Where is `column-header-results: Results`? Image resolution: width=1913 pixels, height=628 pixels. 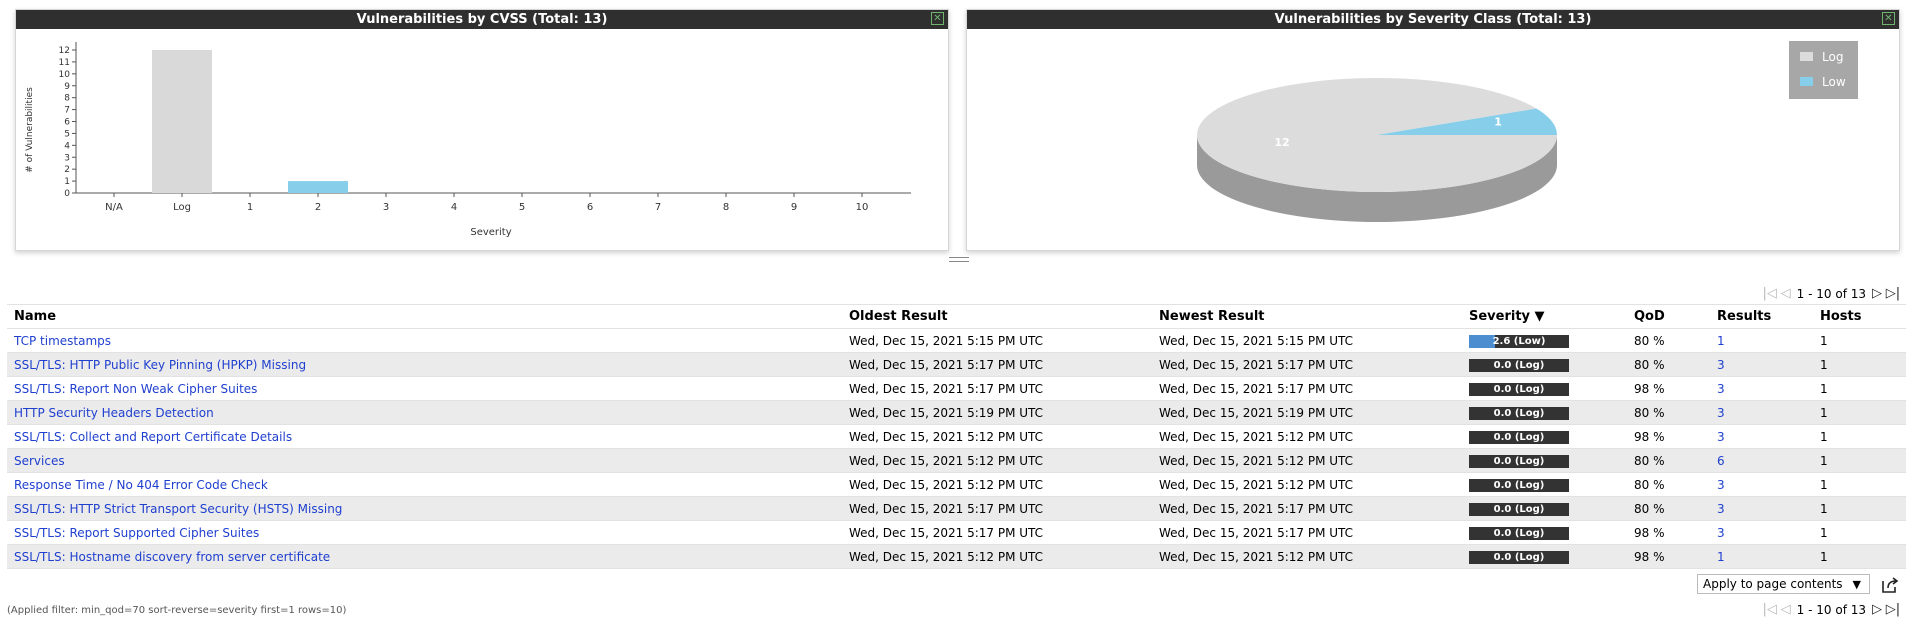 column-header-results: Results is located at coordinates (1761, 316).